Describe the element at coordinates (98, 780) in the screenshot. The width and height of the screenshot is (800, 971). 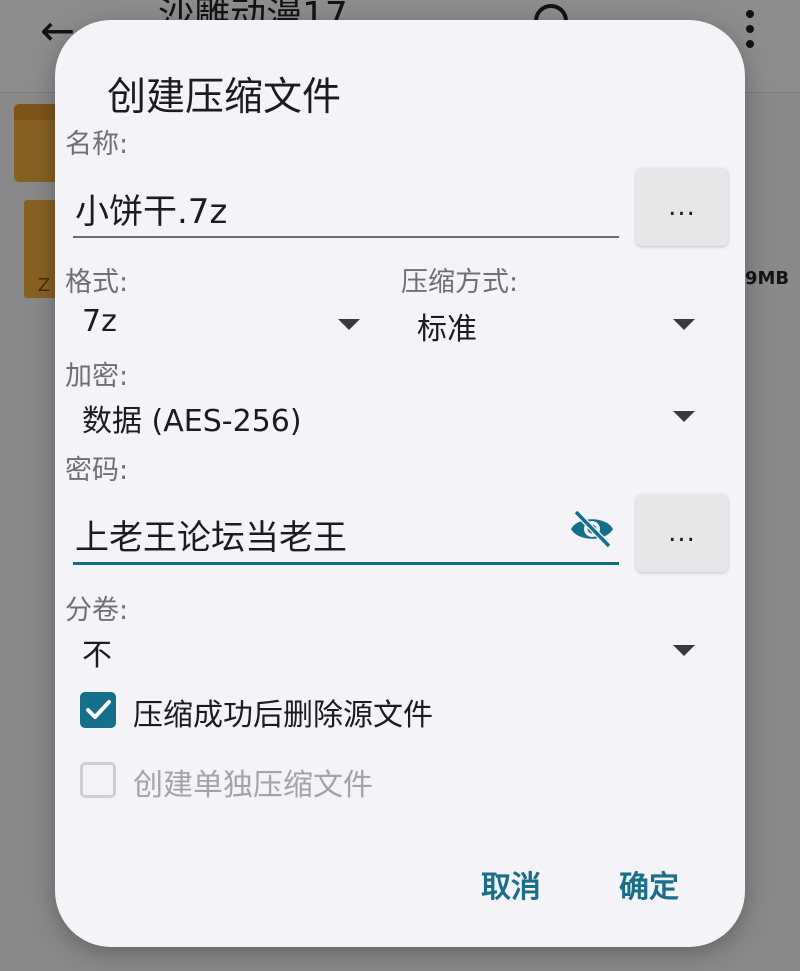
I see `separate-archives-checkbox` at that location.